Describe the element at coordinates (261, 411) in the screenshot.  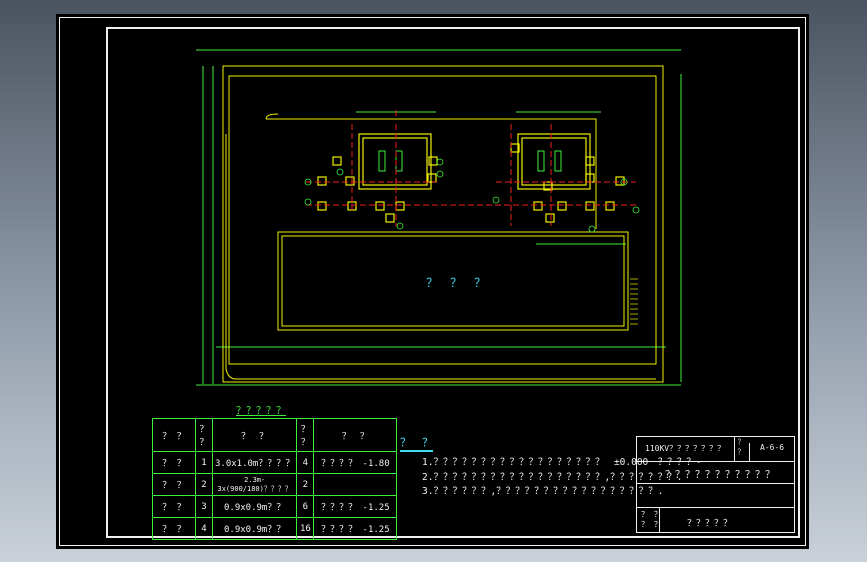
I see `legend-title: ？？？？？` at that location.